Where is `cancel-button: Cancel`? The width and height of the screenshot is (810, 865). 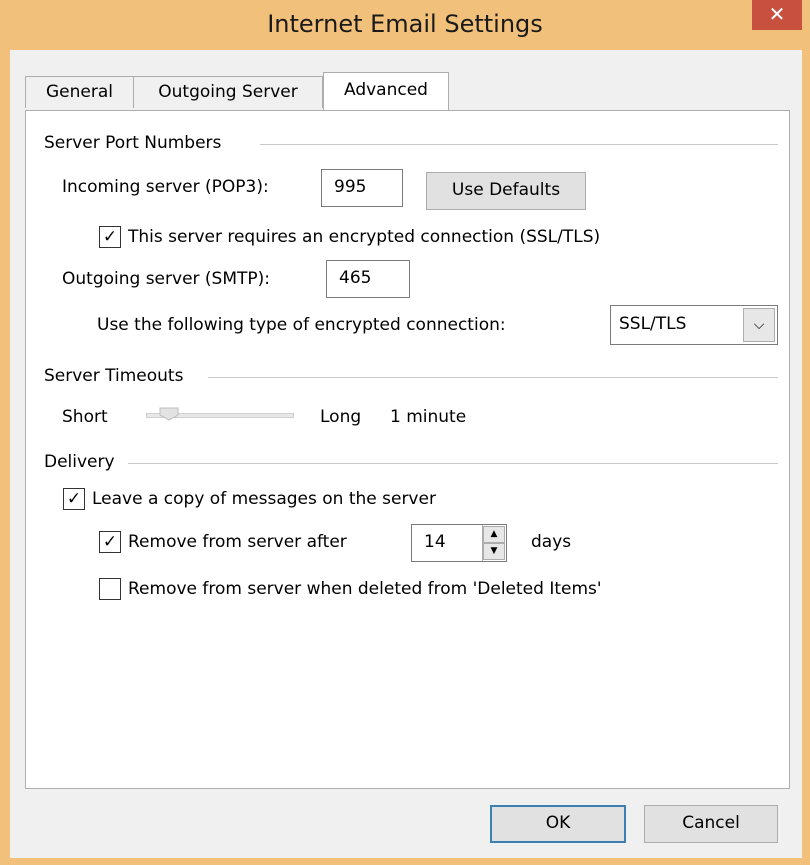
cancel-button: Cancel is located at coordinates (711, 824).